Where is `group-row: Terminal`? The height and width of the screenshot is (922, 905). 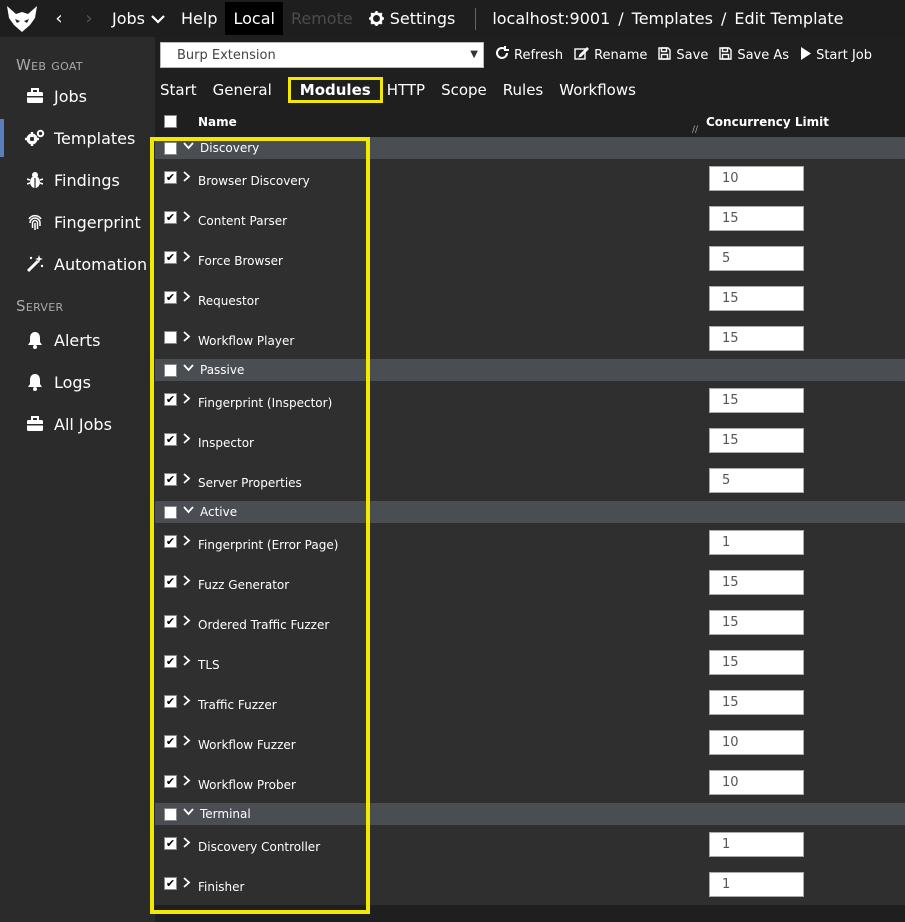
group-row: Terminal is located at coordinates (530, 814).